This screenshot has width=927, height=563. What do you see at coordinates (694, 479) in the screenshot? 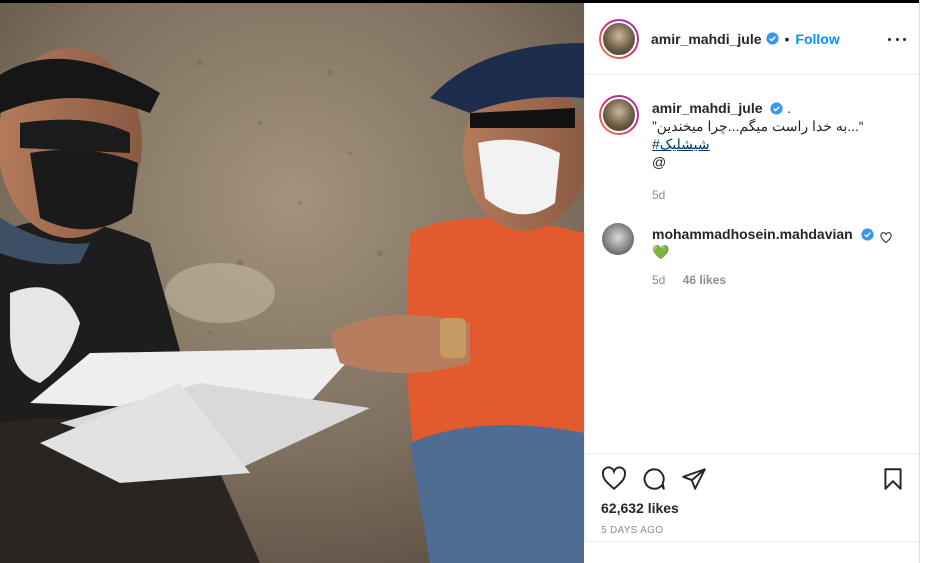
I see `share-send-icon` at bounding box center [694, 479].